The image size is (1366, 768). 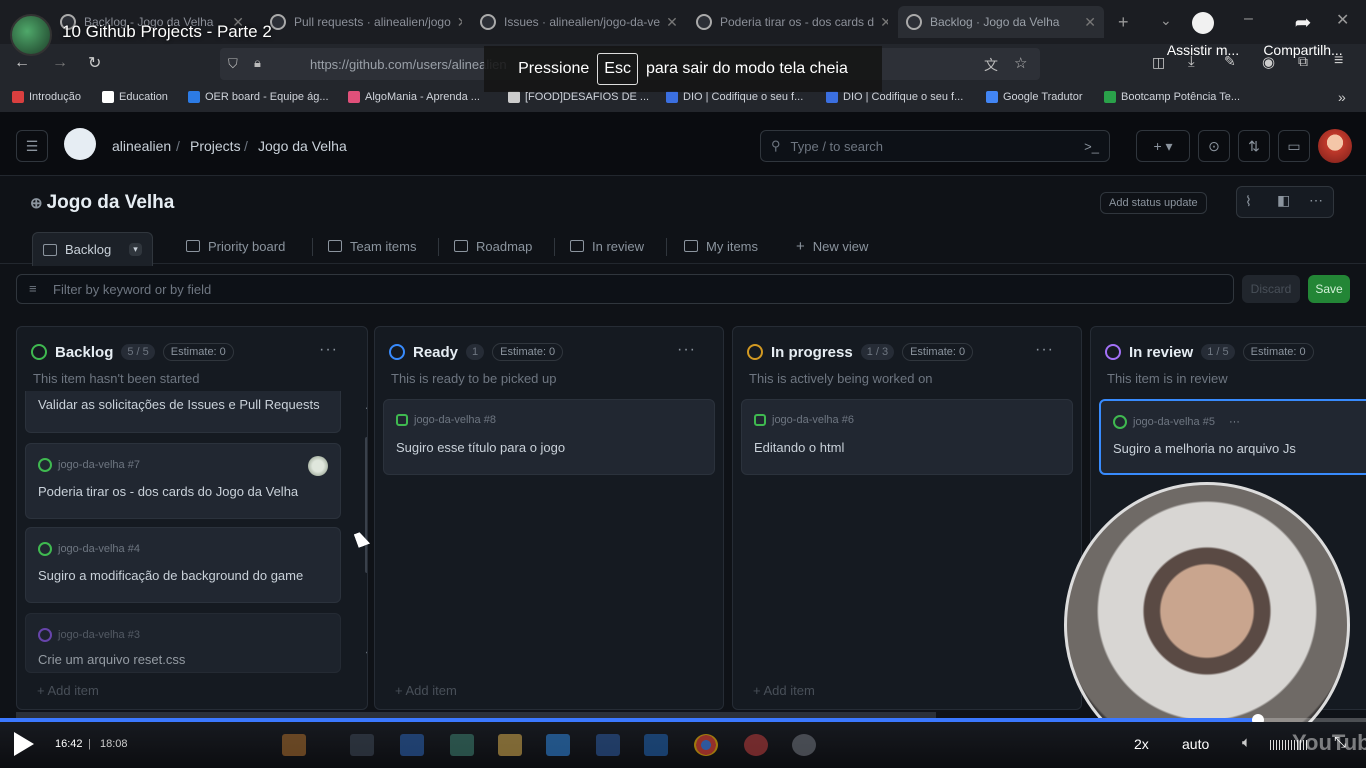 I want to click on tab-my-items: My items, so click(x=721, y=246).